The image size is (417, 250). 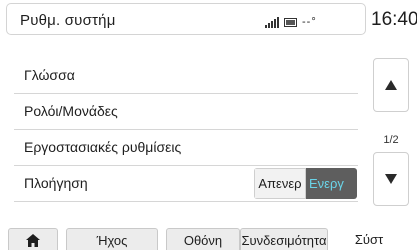 I want to click on navigation-toggle: Απενερ Ενεργ, so click(x=305, y=183).